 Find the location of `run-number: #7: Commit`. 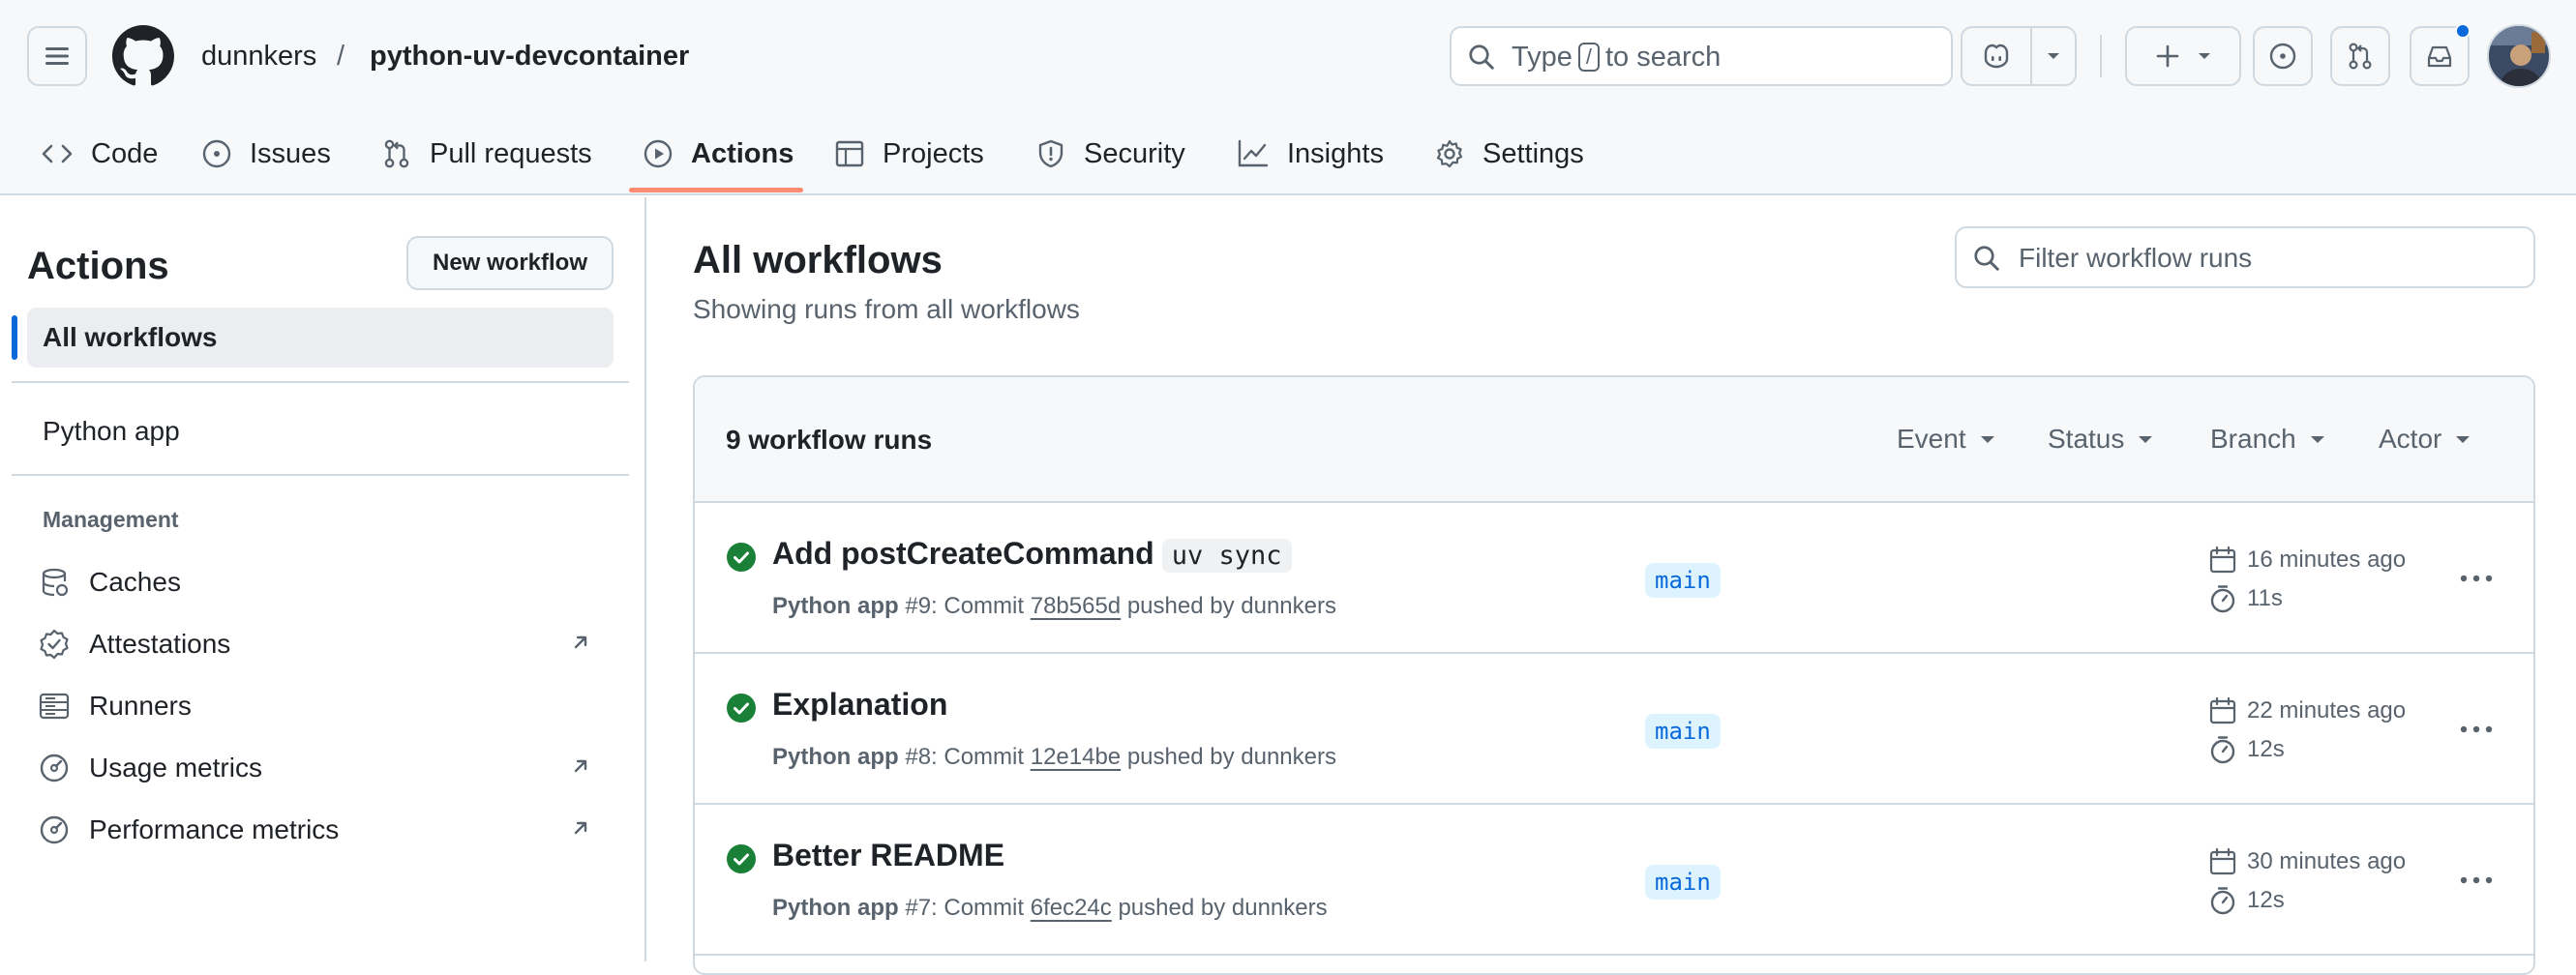

run-number: #7: Commit is located at coordinates (965, 908).